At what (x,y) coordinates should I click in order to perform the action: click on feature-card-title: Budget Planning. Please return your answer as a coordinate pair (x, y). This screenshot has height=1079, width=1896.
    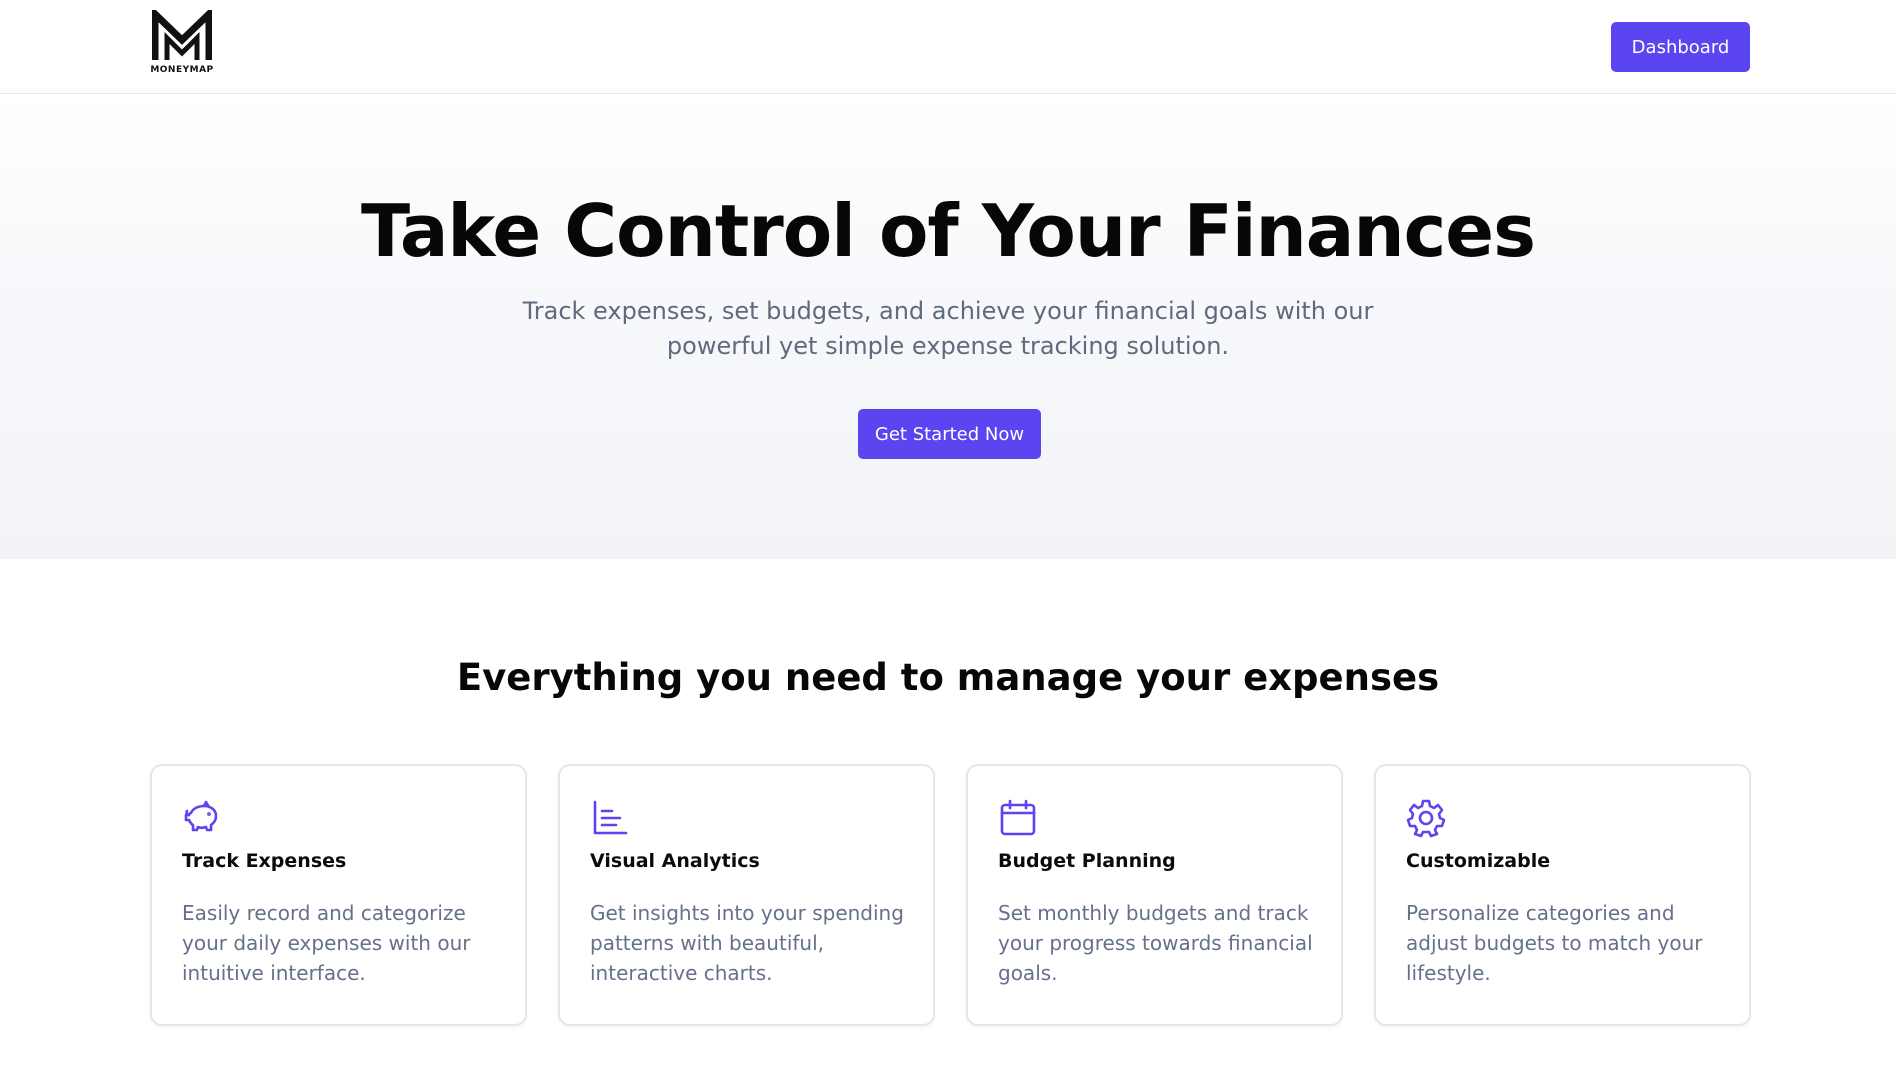
    Looking at the image, I should click on (1087, 861).